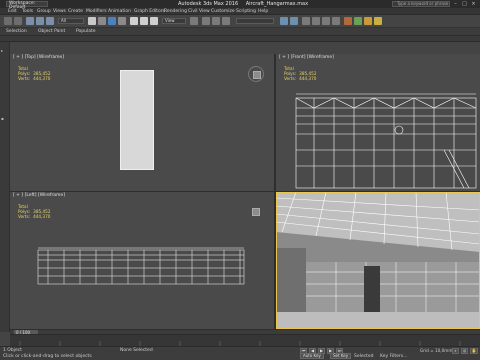  What do you see at coordinates (321, 351) in the screenshot?
I see `play-icon: ▶` at bounding box center [321, 351].